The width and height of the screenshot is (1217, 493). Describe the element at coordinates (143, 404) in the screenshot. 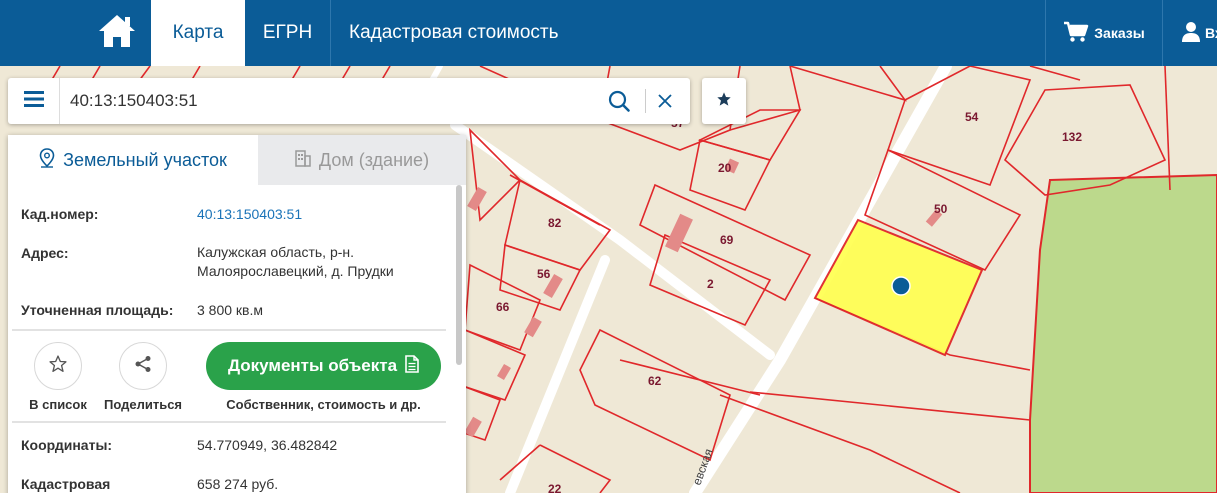

I see `share-label: Поделиться` at that location.